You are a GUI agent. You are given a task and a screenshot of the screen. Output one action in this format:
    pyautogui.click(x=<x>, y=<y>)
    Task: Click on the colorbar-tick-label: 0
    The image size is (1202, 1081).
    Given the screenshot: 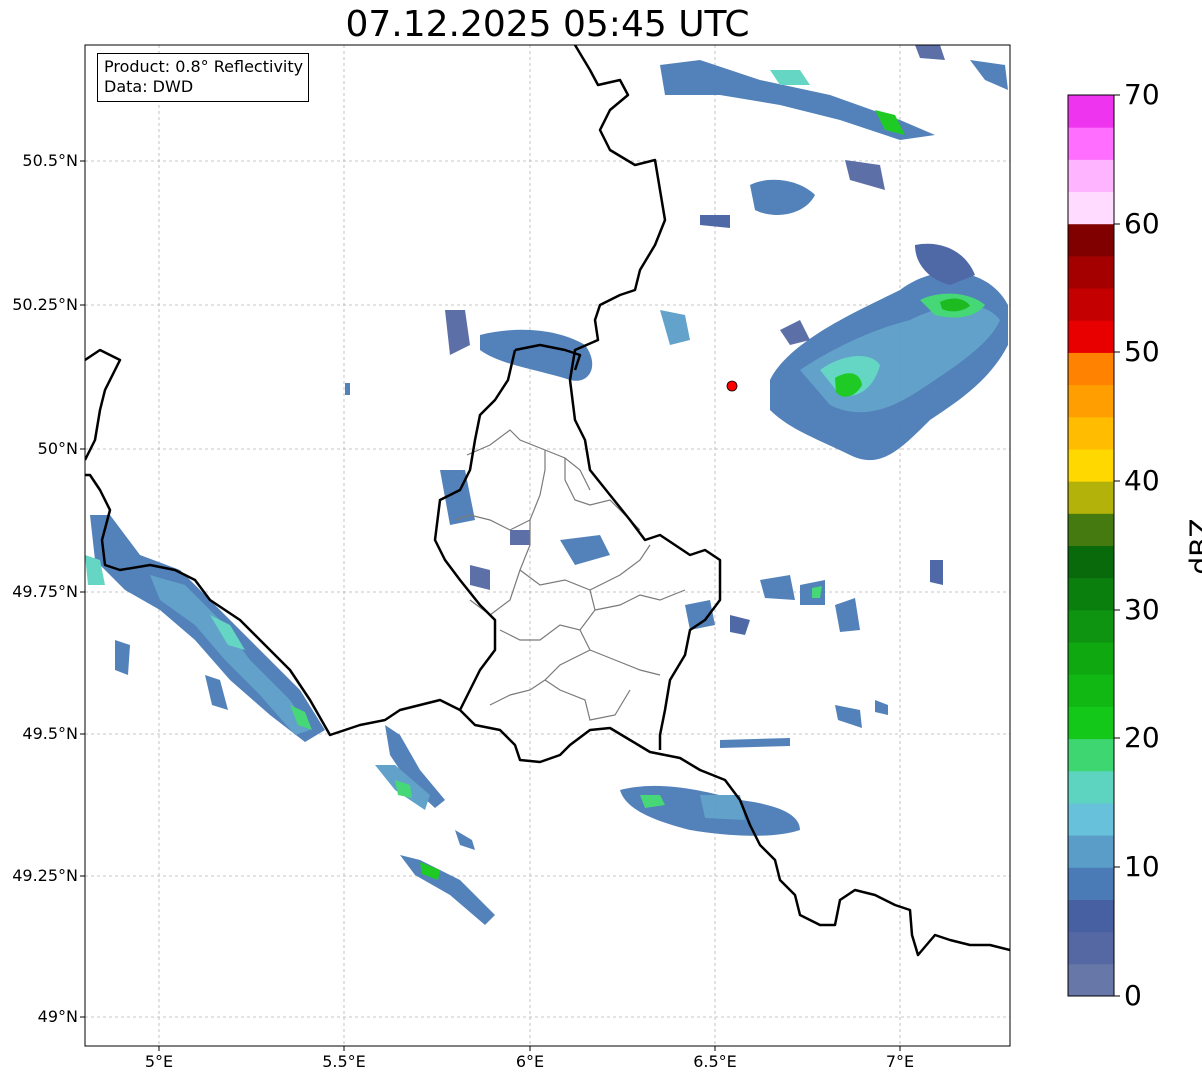 What is the action you would take?
    pyautogui.click(x=1133, y=995)
    